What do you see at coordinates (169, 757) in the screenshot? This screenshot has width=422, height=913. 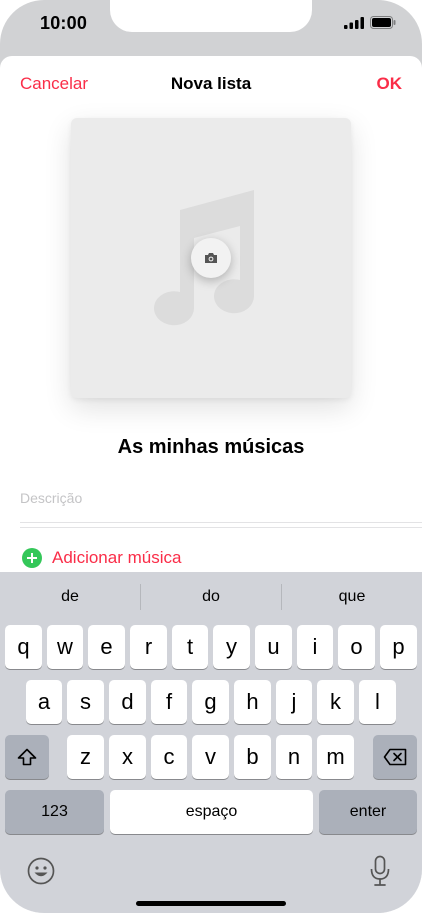 I see `key-c: c` at bounding box center [169, 757].